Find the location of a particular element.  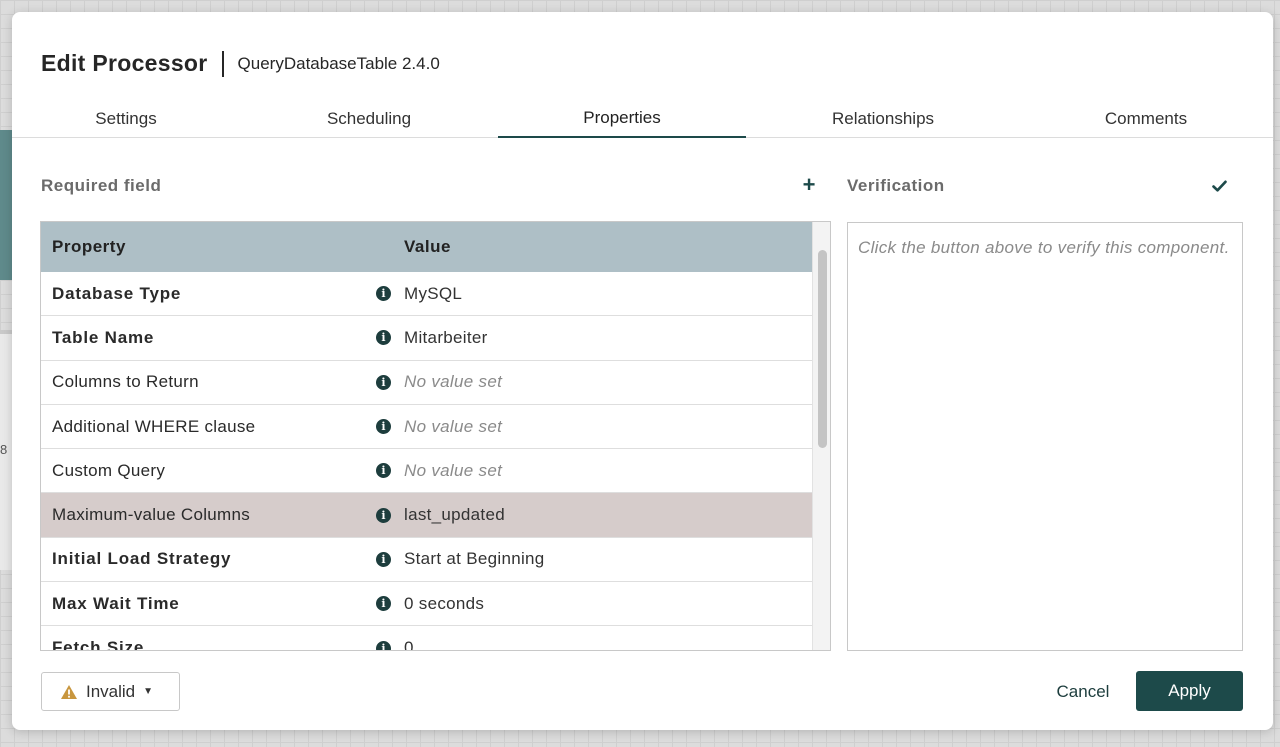

warning-icon is located at coordinates (69, 691).